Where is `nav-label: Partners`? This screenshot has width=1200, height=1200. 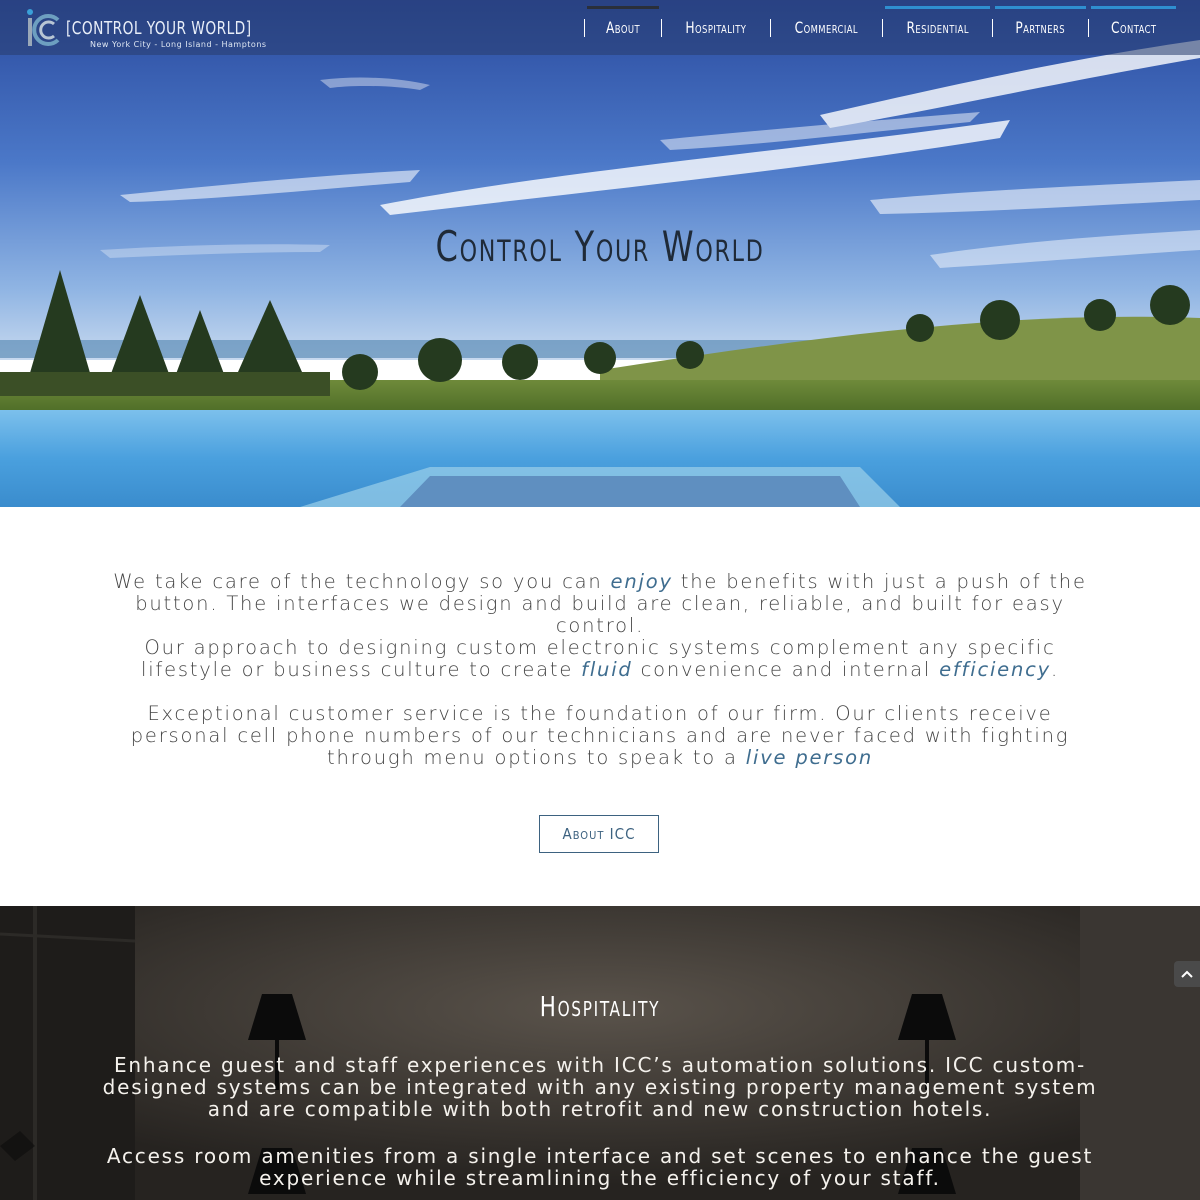
nav-label: Partners is located at coordinates (1040, 27).